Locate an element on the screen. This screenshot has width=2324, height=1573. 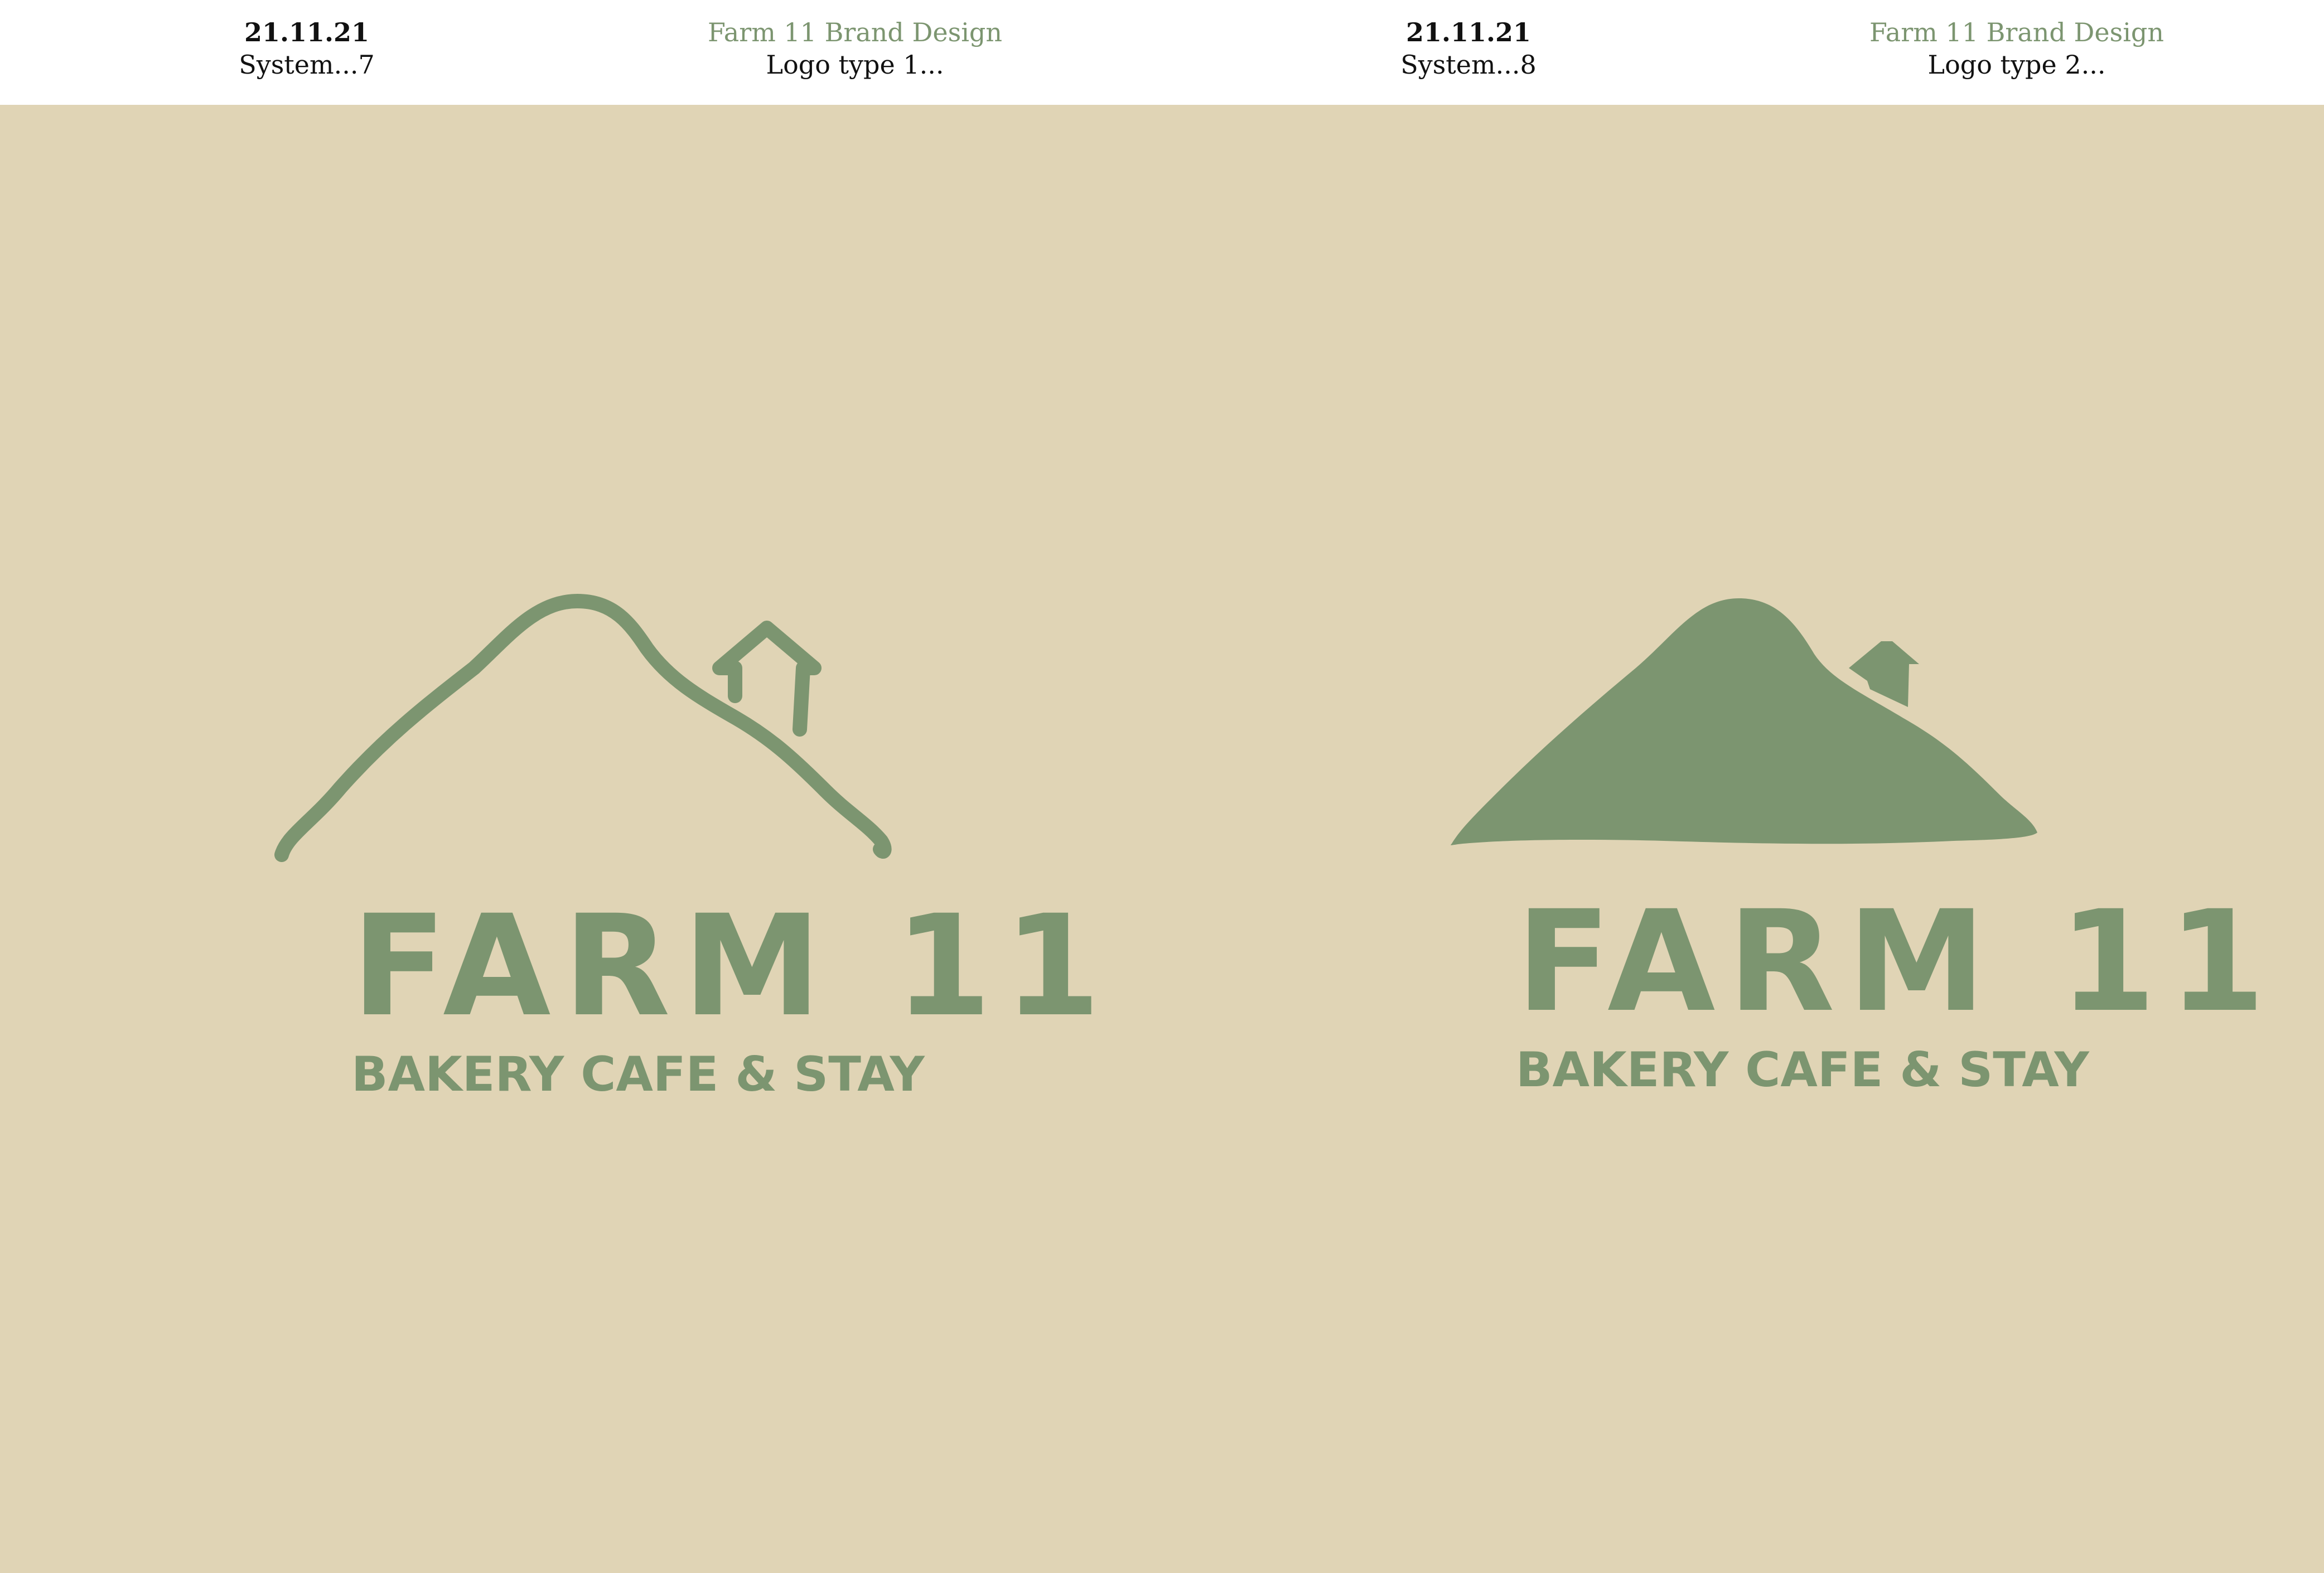
header-cell-1: 21.11.21 System...7 is located at coordinates (307, 49).